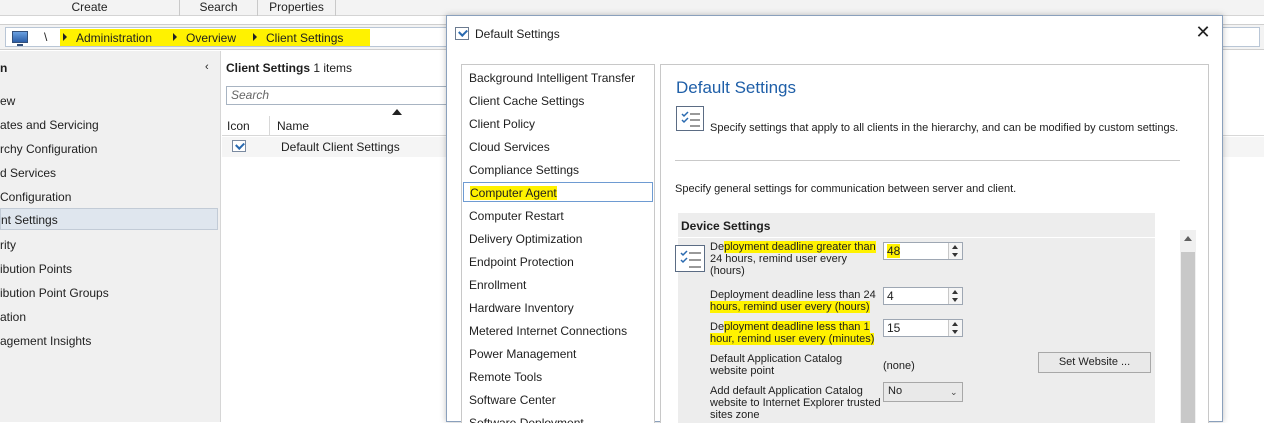 The height and width of the screenshot is (423, 1264). I want to click on console-icon, so click(20, 38).